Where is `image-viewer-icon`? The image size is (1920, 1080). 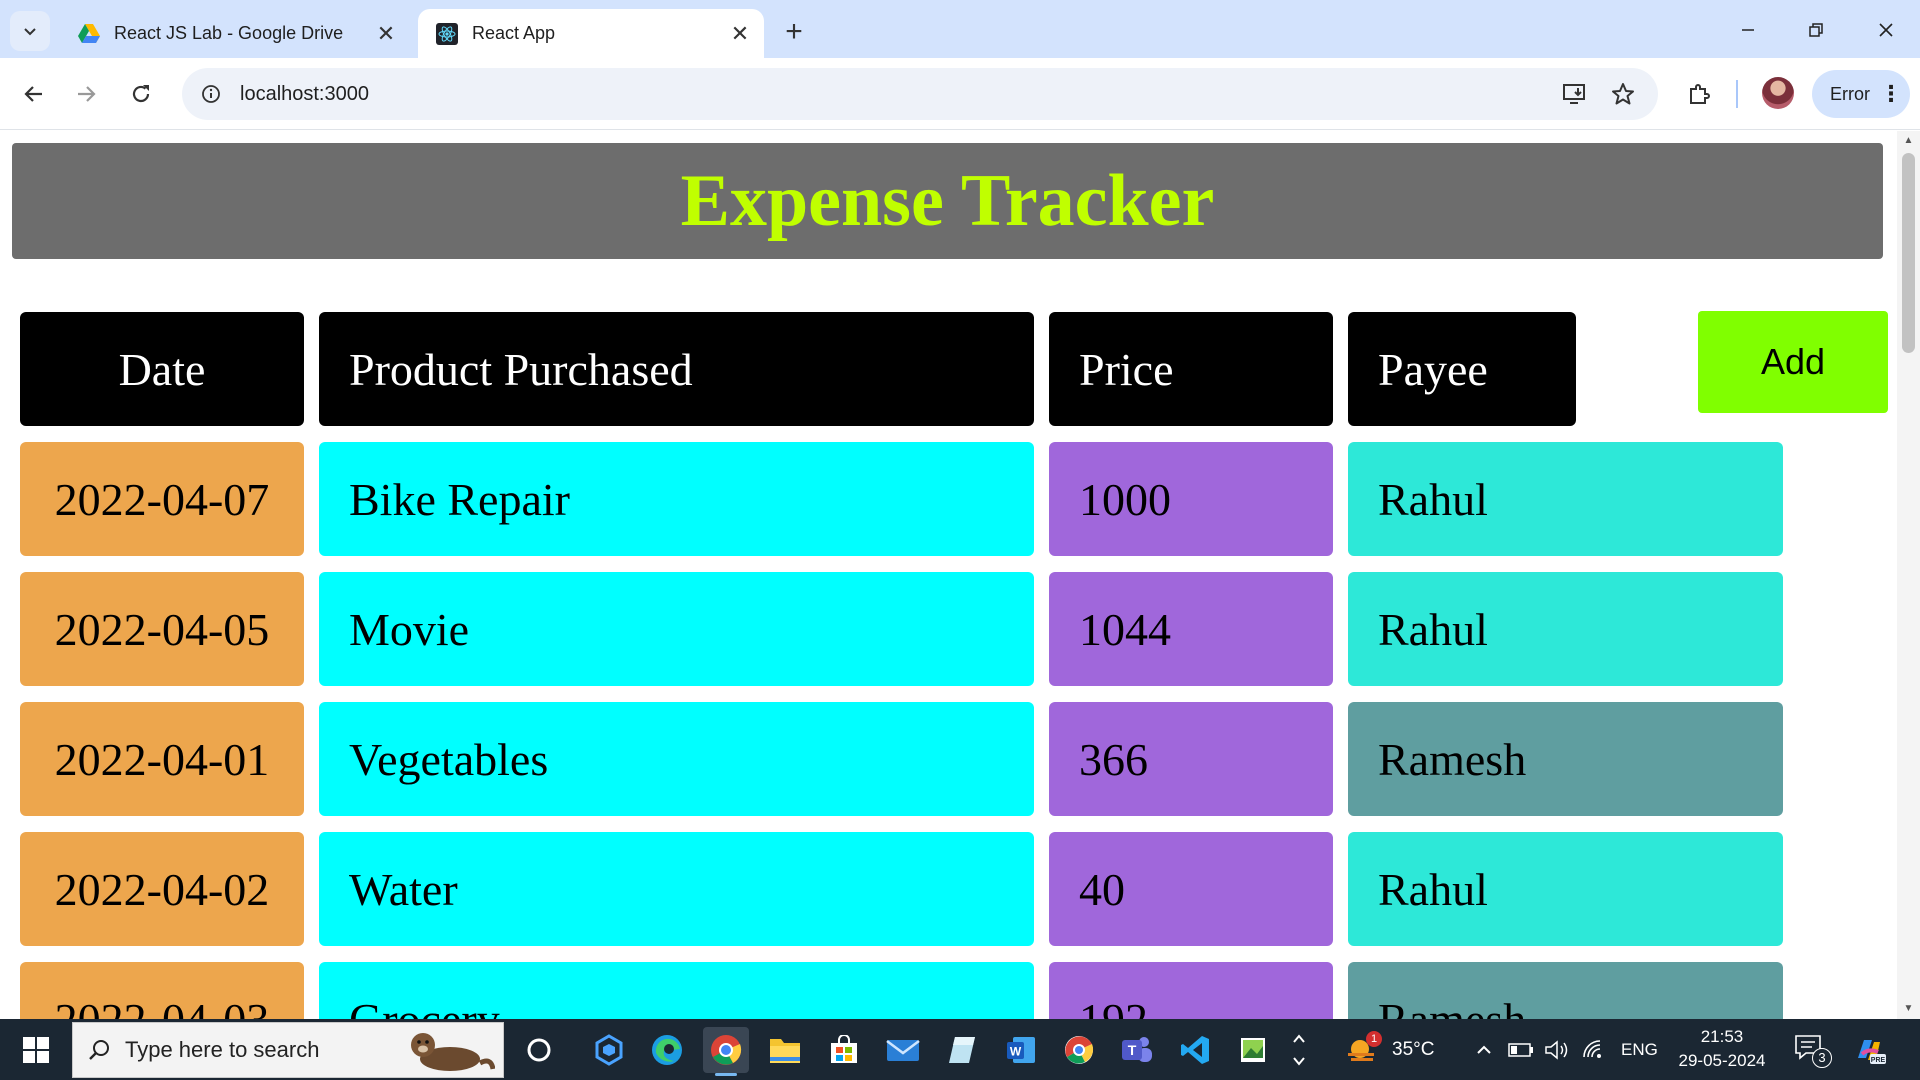 image-viewer-icon is located at coordinates (1253, 1050).